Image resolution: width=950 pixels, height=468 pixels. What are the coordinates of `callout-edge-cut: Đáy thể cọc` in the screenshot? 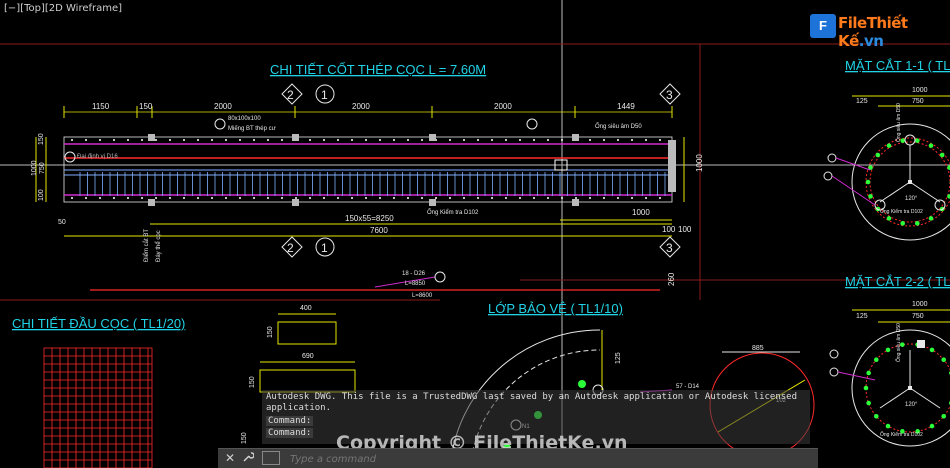 It's located at (158, 246).